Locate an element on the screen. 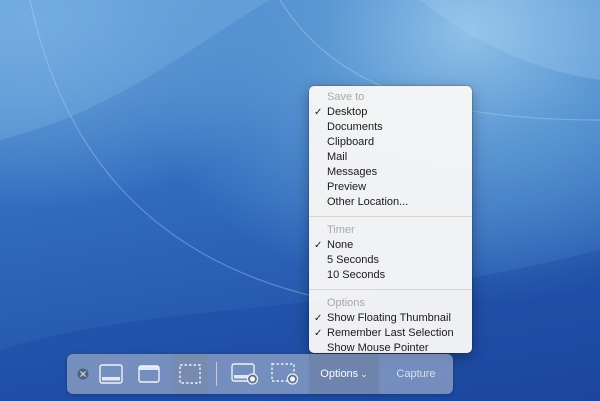 This screenshot has width=600, height=401. menu-item-label: Mail is located at coordinates (337, 157).